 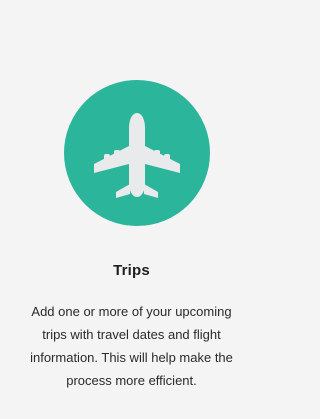 What do you see at coordinates (131, 270) in the screenshot?
I see `card-title: Trips` at bounding box center [131, 270].